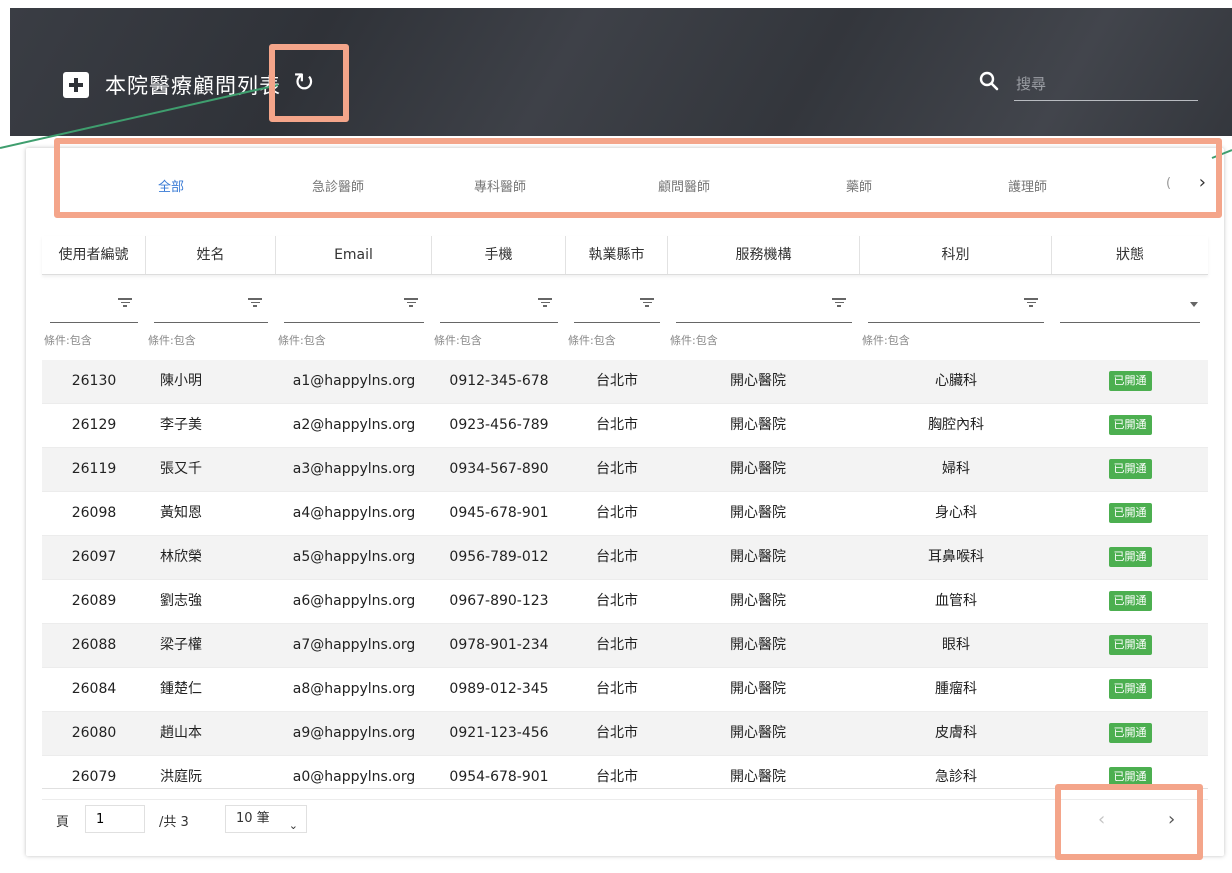 Image resolution: width=1232 pixels, height=873 pixels. What do you see at coordinates (1027, 185) in the screenshot?
I see `tab-nurse: 護理師` at bounding box center [1027, 185].